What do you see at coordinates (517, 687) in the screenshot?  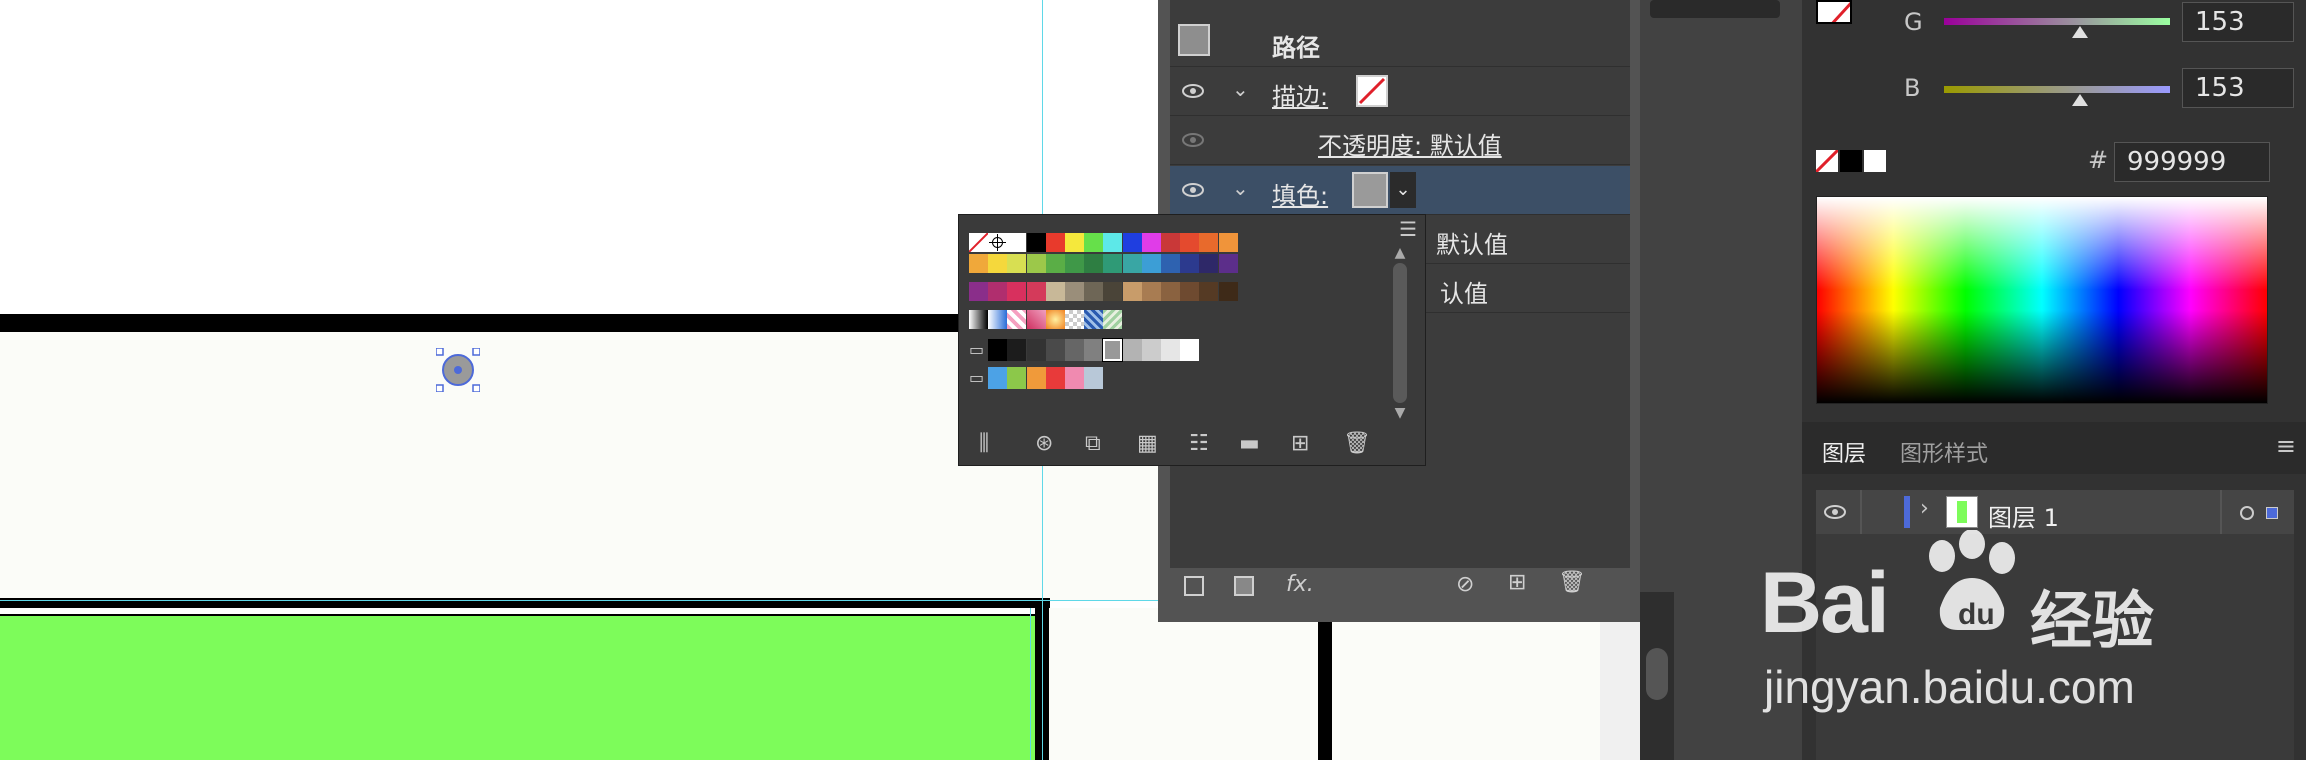 I see `green-rectangle` at bounding box center [517, 687].